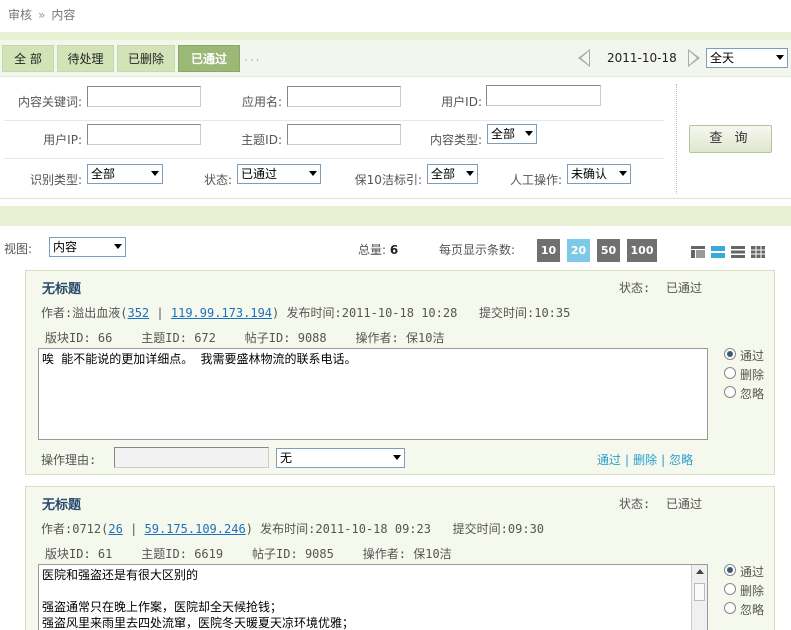 This screenshot has width=791, height=630. I want to click on user-id-label: 用户ID:, so click(461, 102).